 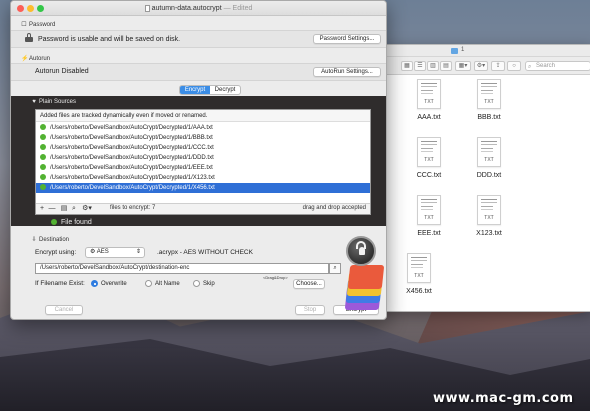 I want to click on files-count: files to encrypt: 7, so click(x=133, y=208).